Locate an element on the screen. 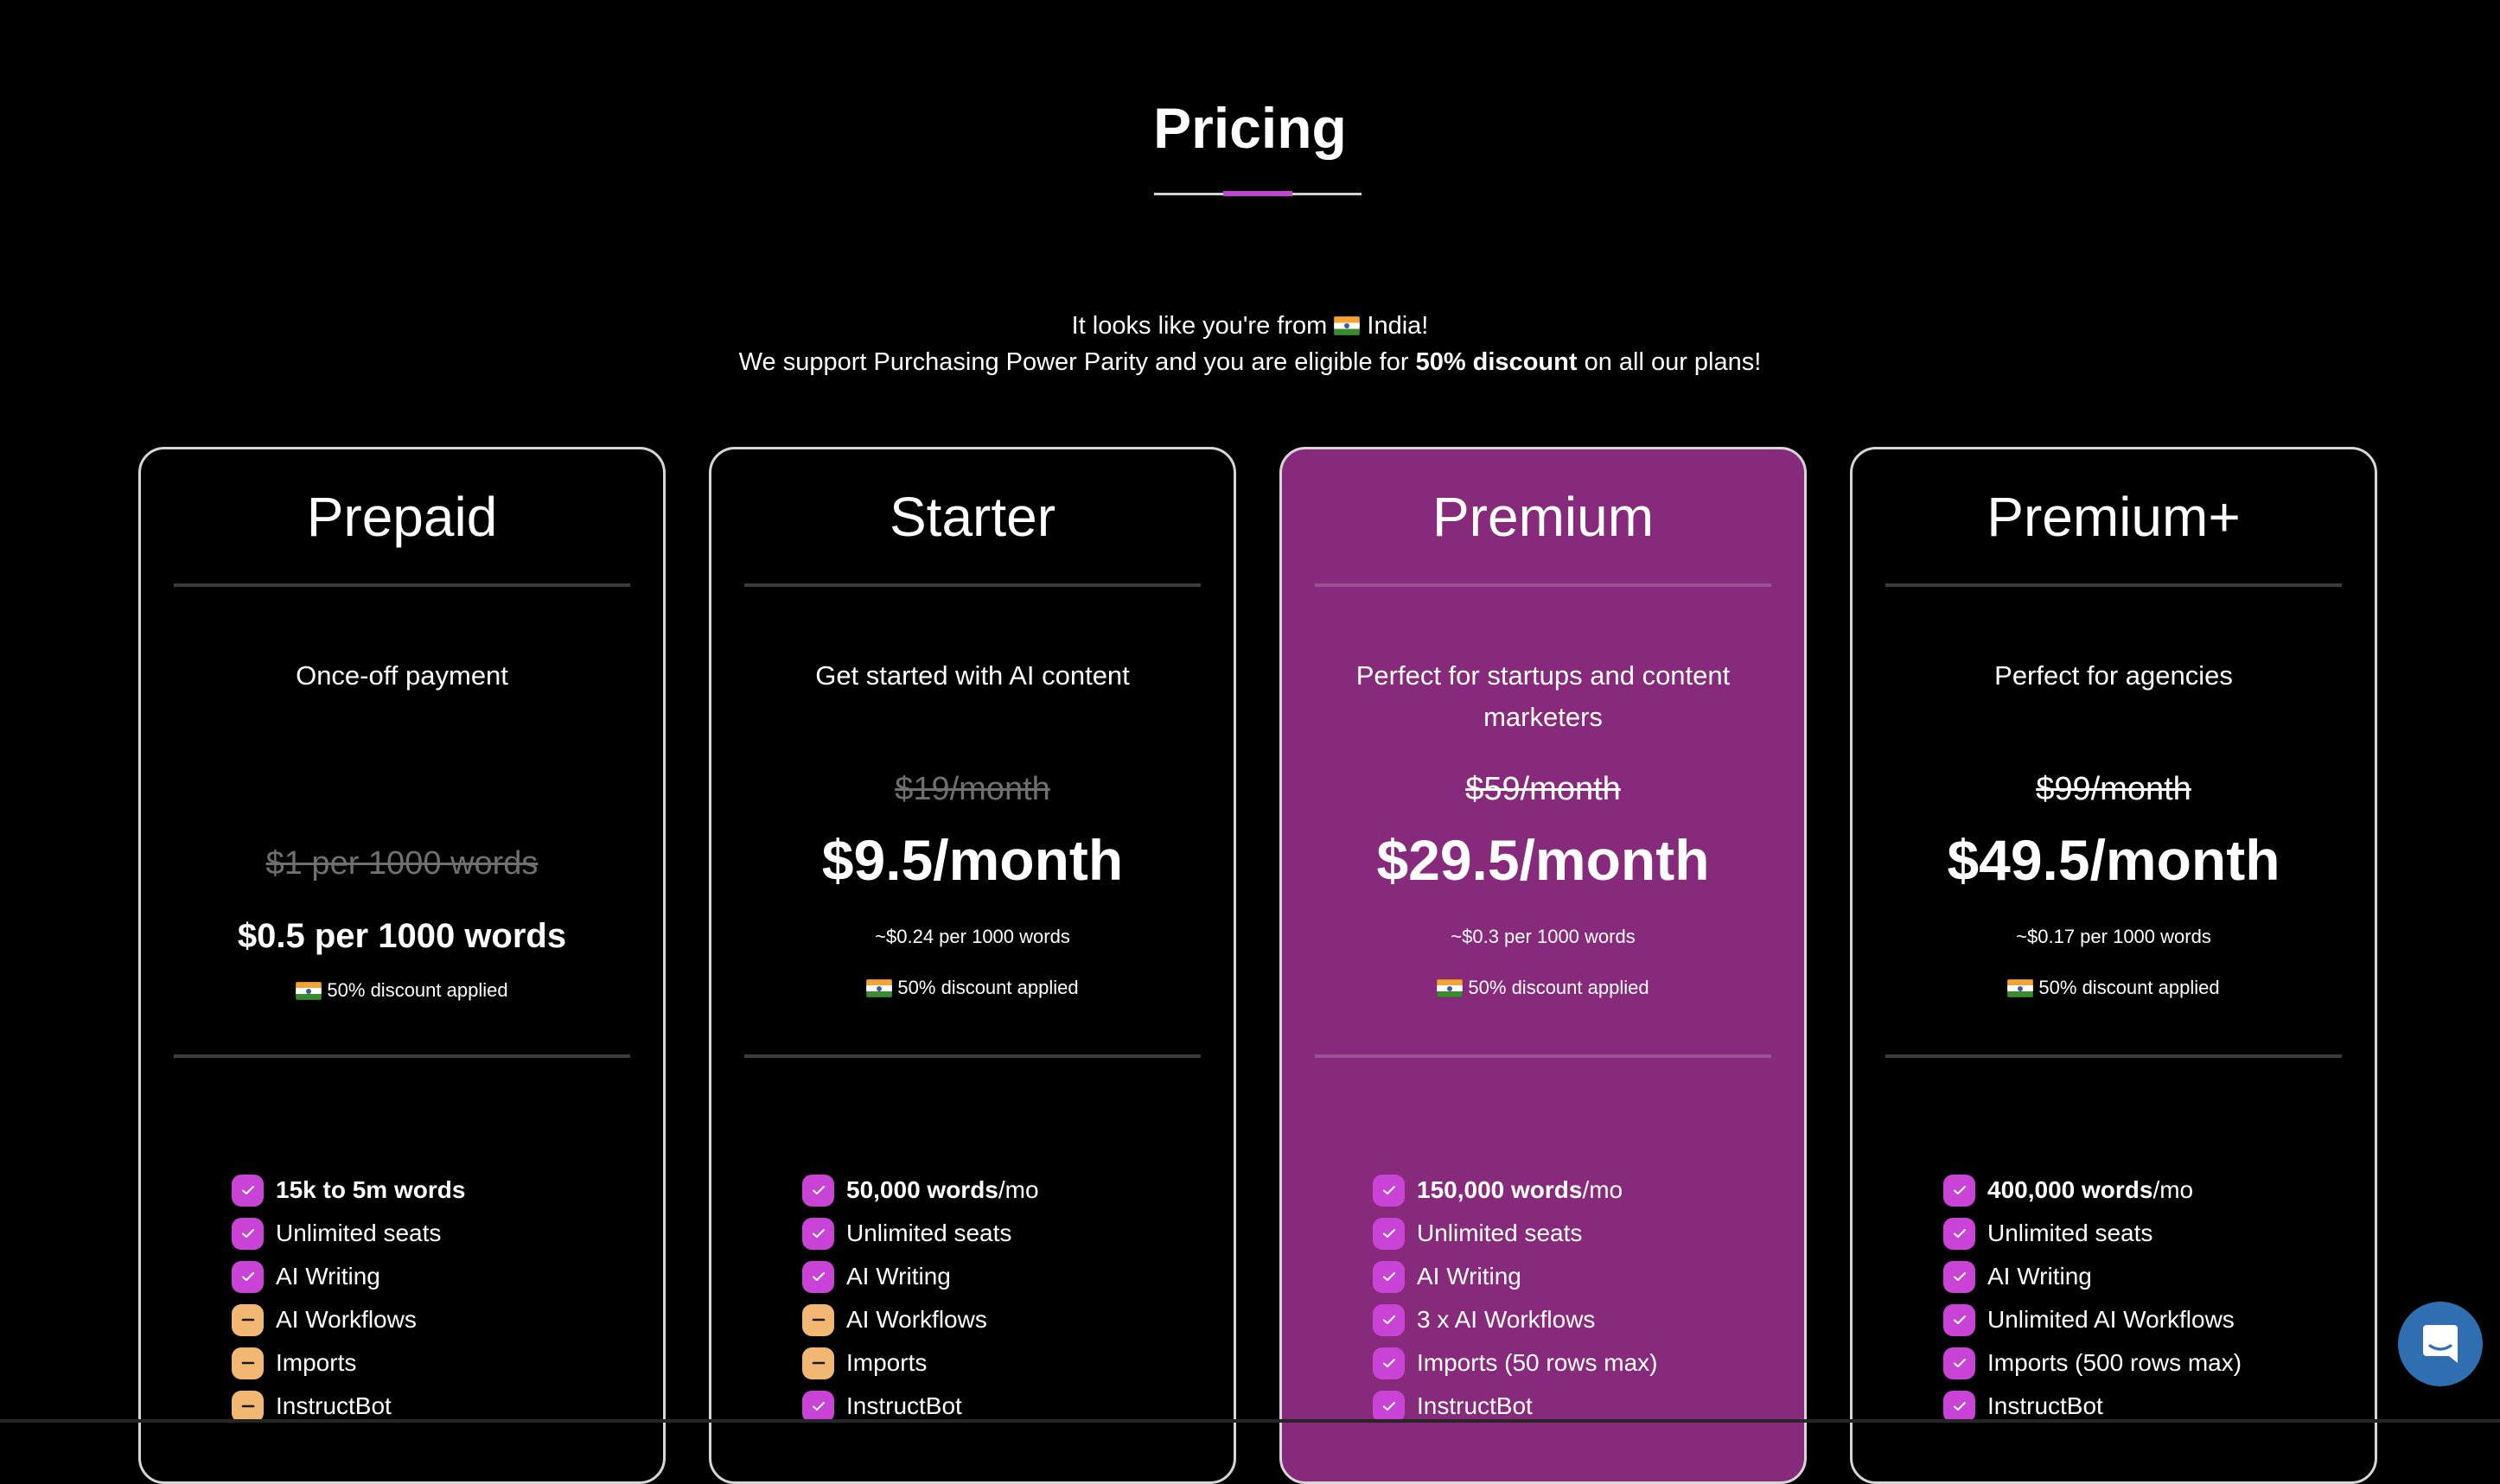 Image resolution: width=2500 pixels, height=1484 pixels. feature-item: 3 x AI Workflows is located at coordinates (1580, 1319).